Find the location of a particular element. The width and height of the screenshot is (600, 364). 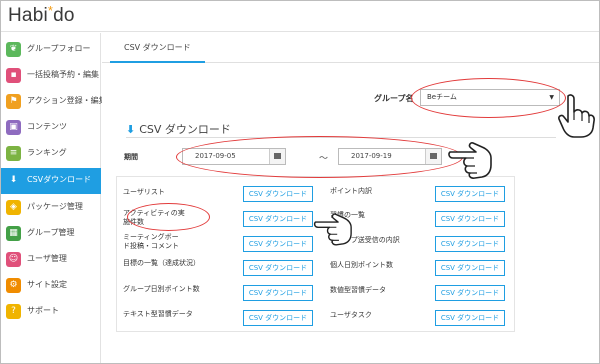

highlight-ellipse-period is located at coordinates (319, 157).